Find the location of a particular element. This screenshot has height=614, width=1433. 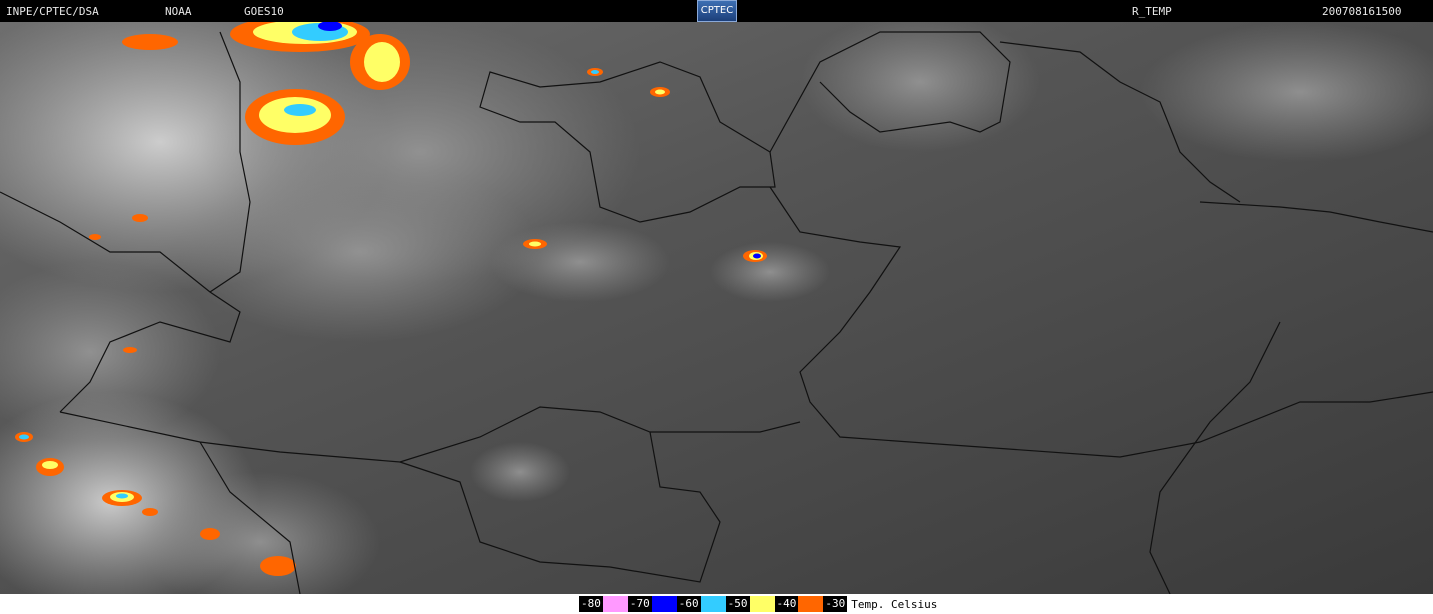

temperature-legend: -80 -70 -60 -50 -40 -30 Temp. Celsius is located at coordinates (758, 604).